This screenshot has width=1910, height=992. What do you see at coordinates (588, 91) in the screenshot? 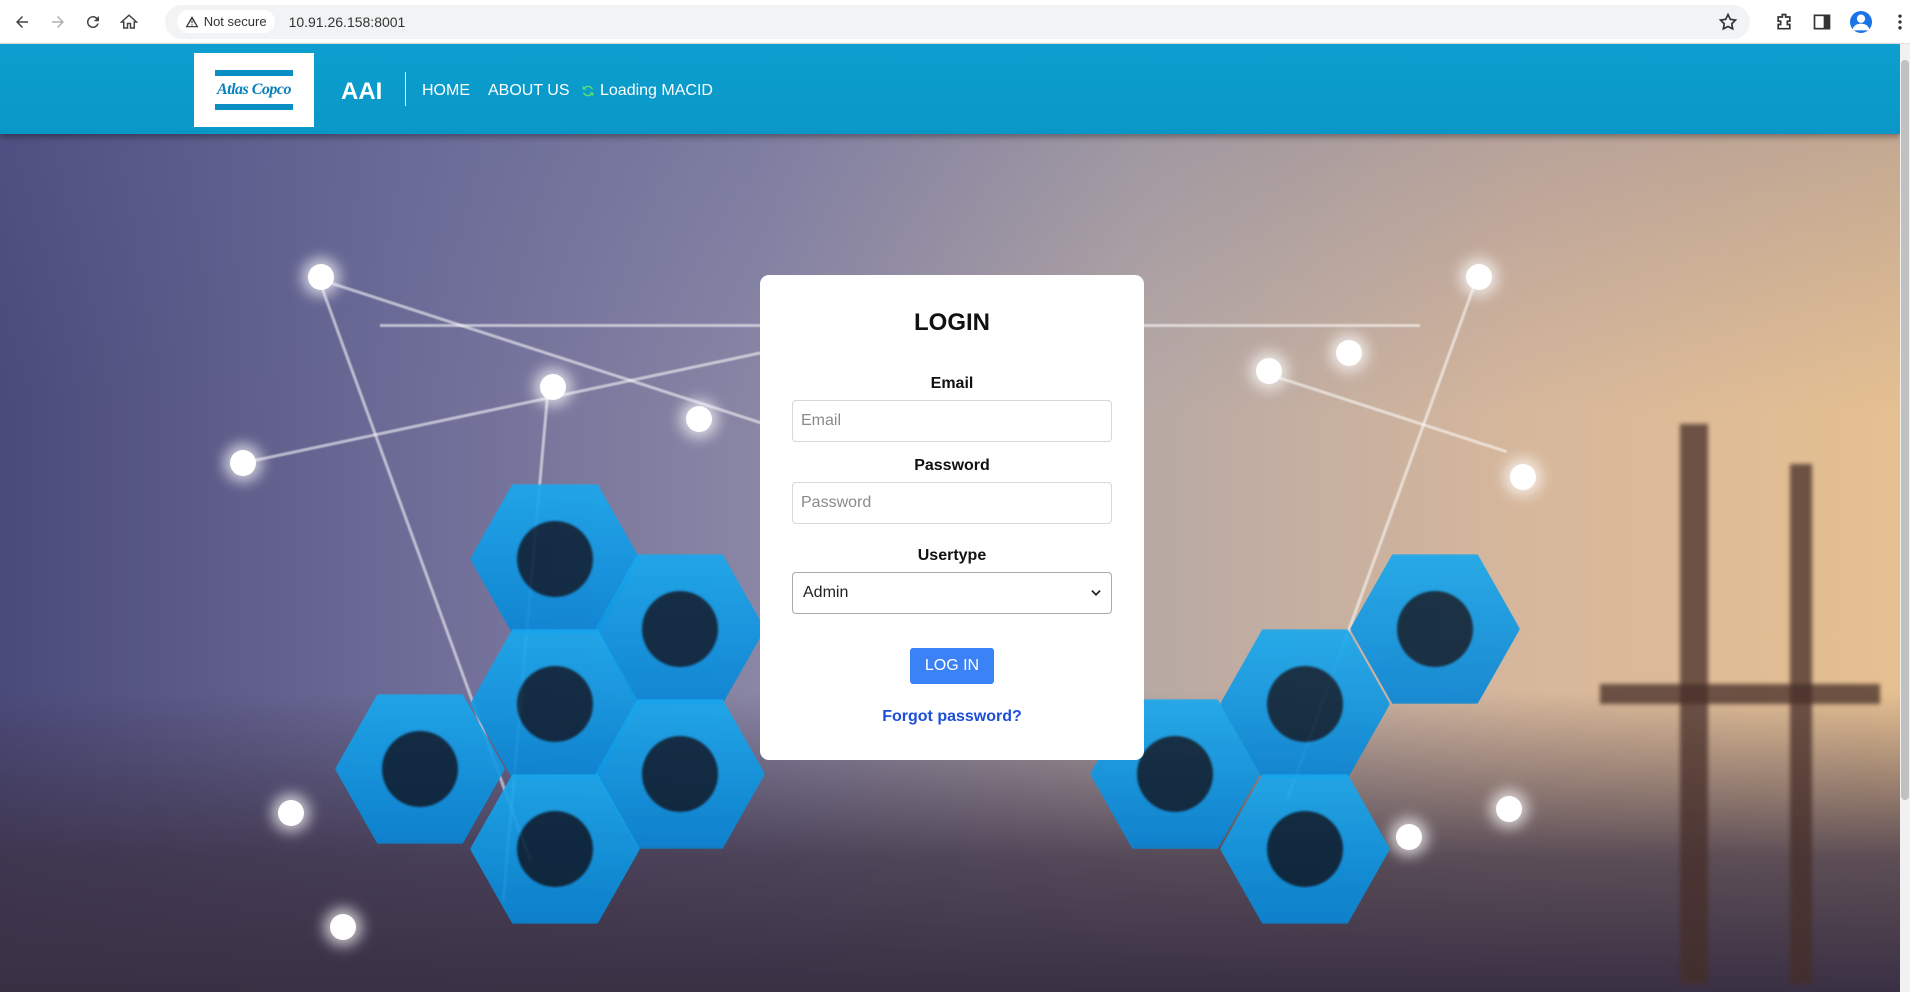
I see `loading-spinner-icon` at bounding box center [588, 91].